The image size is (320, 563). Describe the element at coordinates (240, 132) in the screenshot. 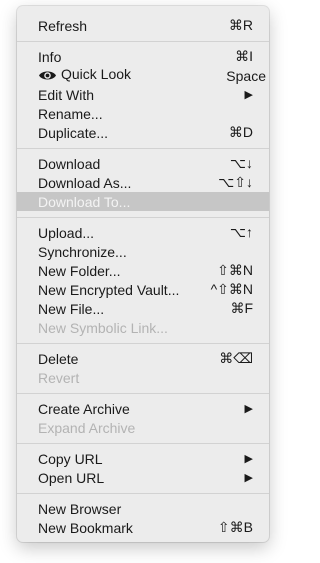

I see `menu-item-shortcut: ⌘D` at that location.